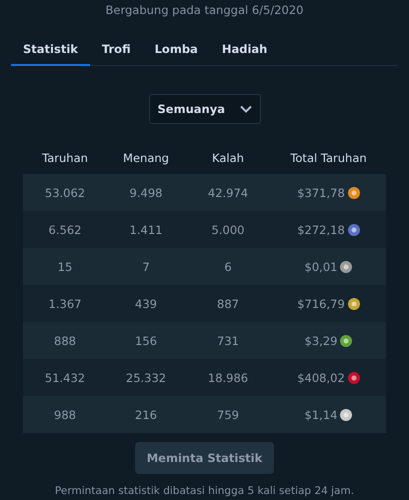 The width and height of the screenshot is (409, 500). What do you see at coordinates (205, 491) in the screenshot?
I see `limit-note: Permintaan statistik dibatasi hingga 5 kali setiap 24 jam.` at bounding box center [205, 491].